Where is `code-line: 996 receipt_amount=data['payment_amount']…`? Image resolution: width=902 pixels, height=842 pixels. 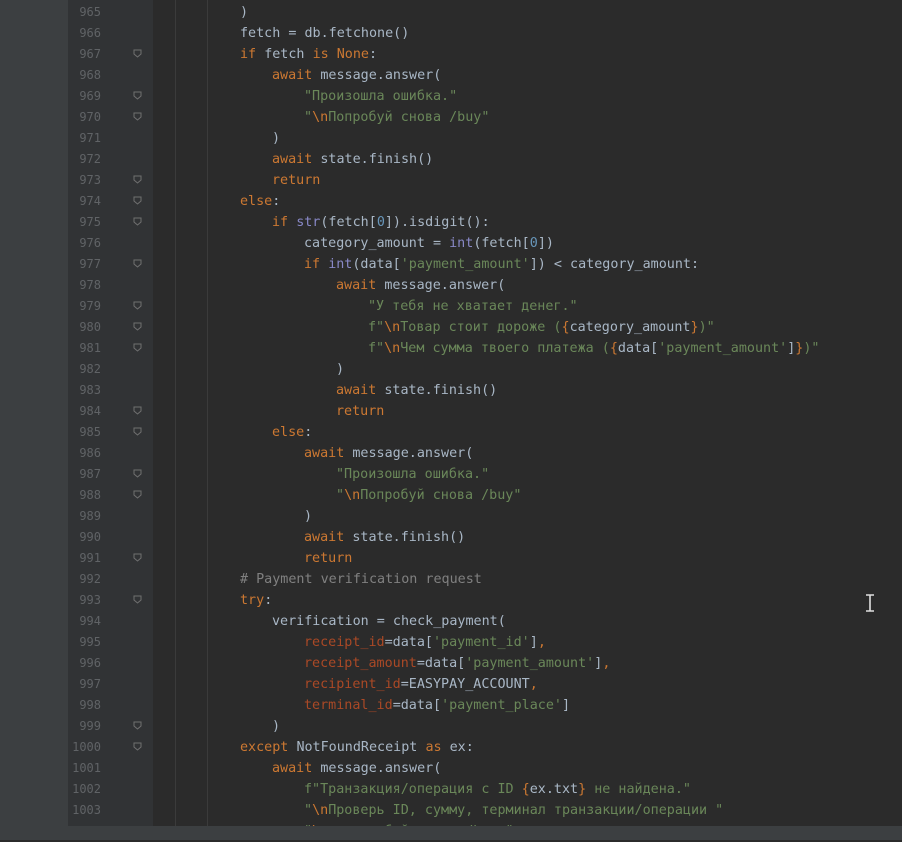 code-line: 996 receipt_amount=data['payment_amount']… is located at coordinates (451, 663).